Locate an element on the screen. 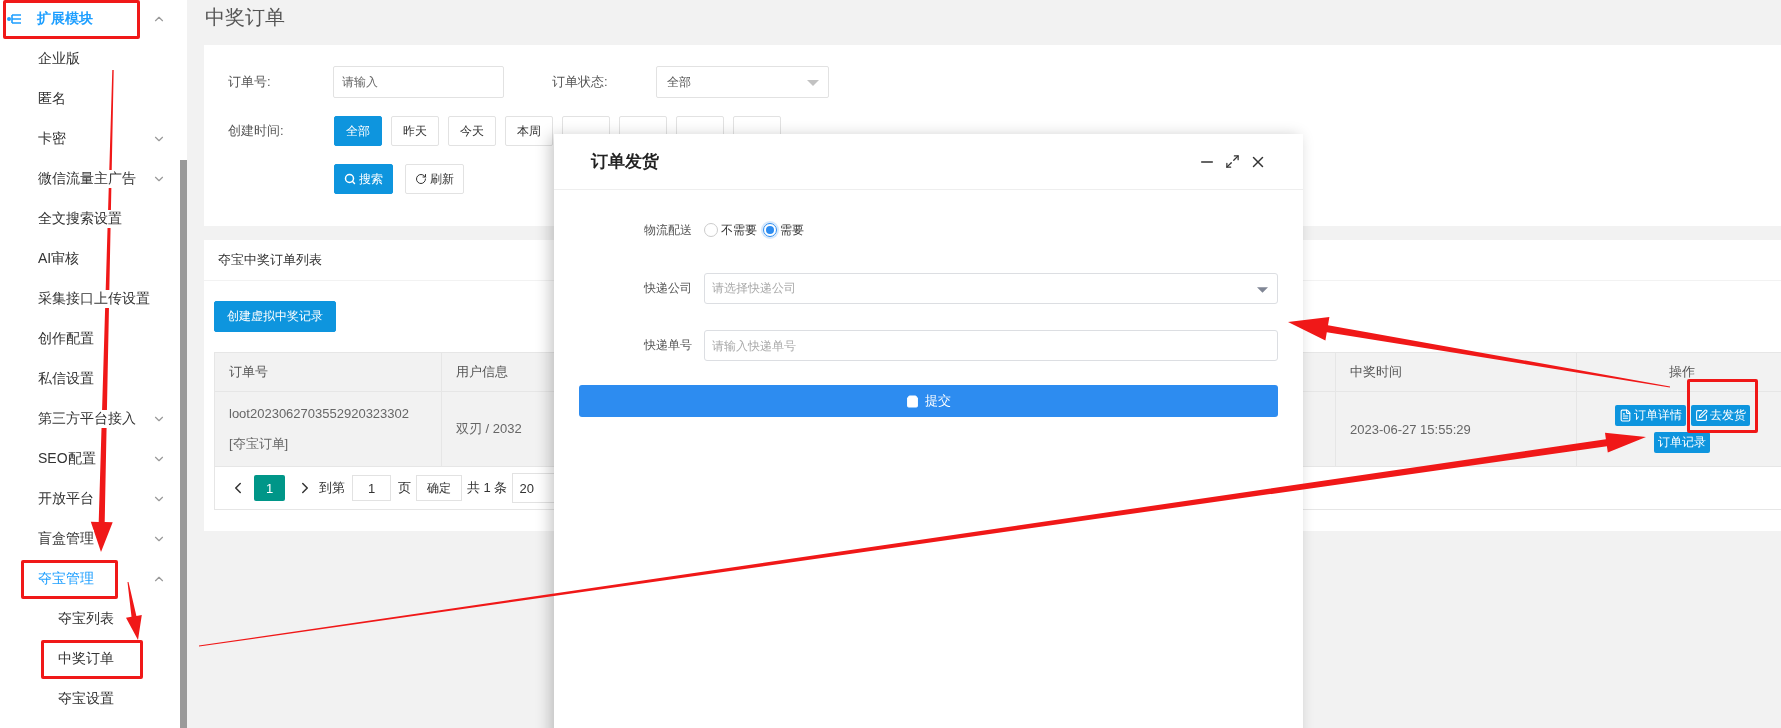  sidebar-item: 创作配置 is located at coordinates (90, 339).